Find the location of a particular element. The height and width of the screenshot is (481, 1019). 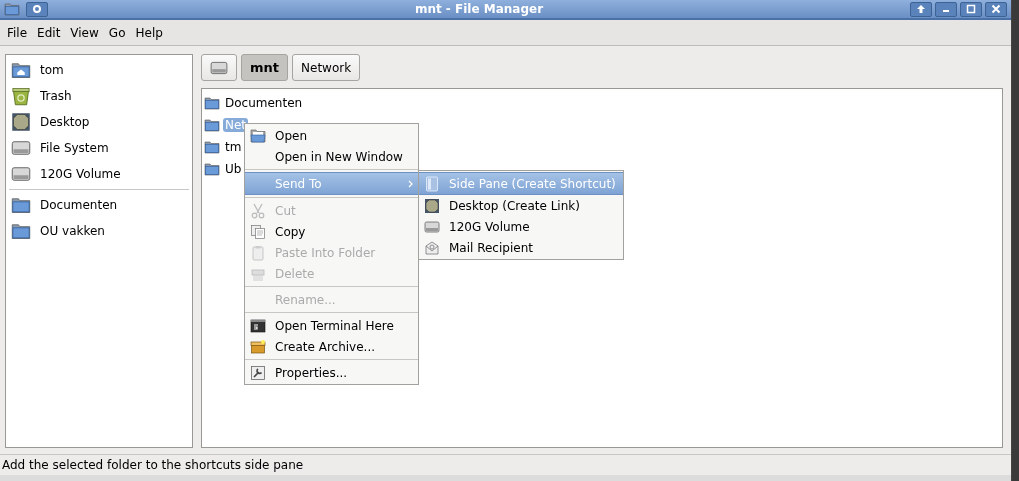

sidebar-item: 120G Volume is located at coordinates (99, 174).